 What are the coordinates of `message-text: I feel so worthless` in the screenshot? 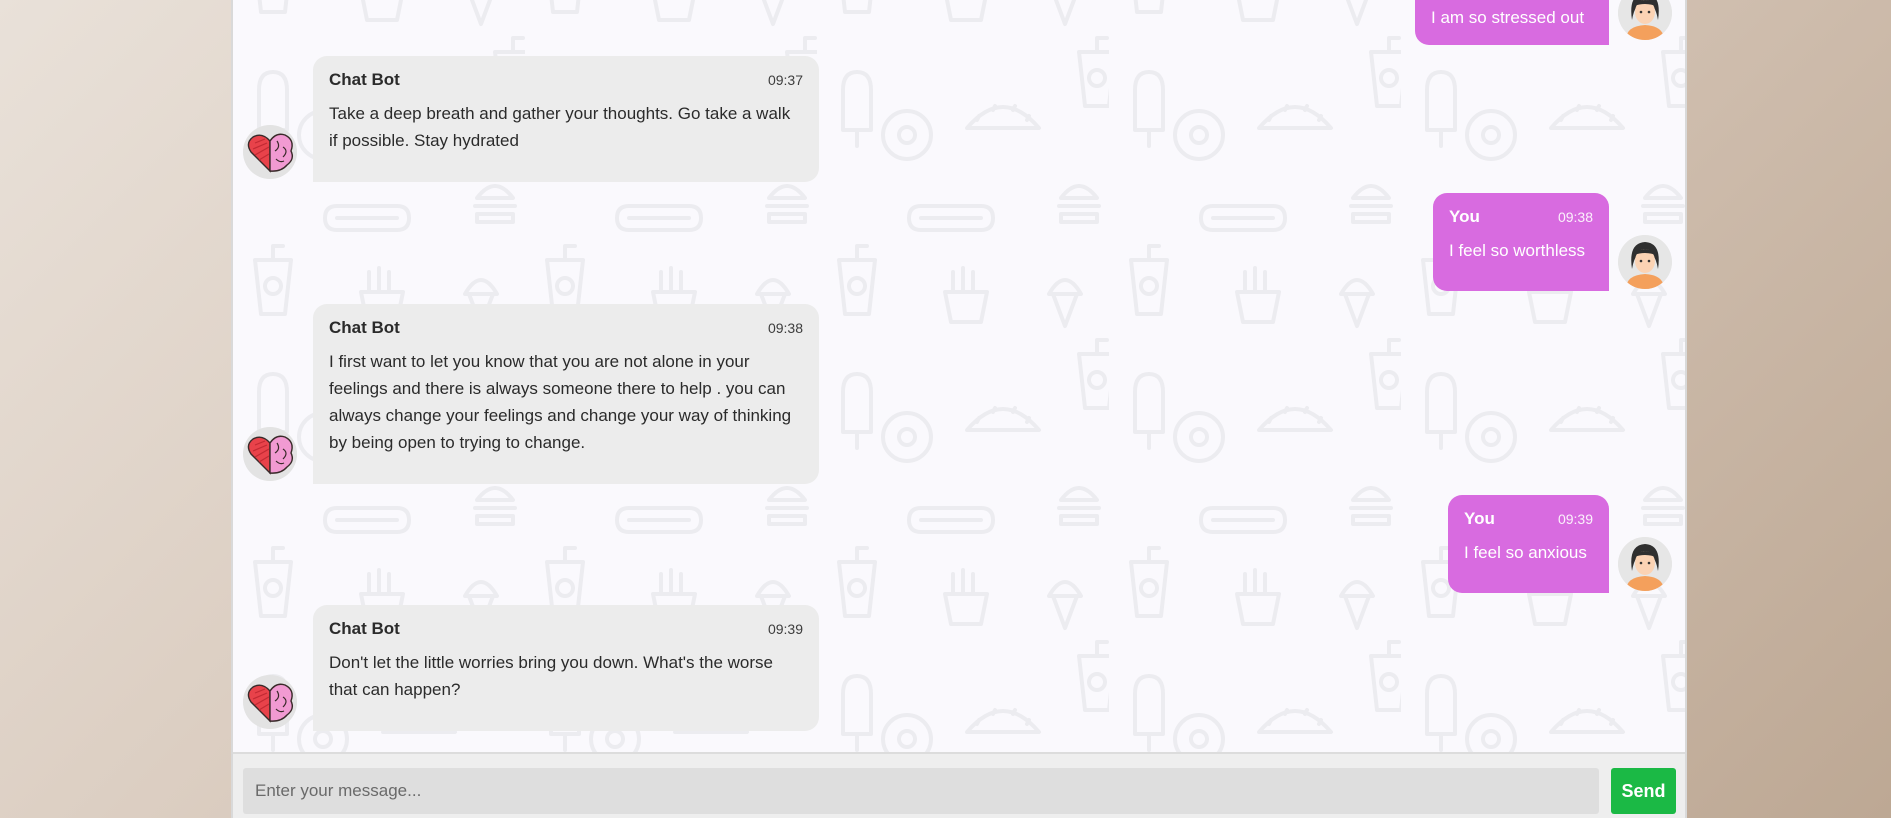 It's located at (1517, 250).